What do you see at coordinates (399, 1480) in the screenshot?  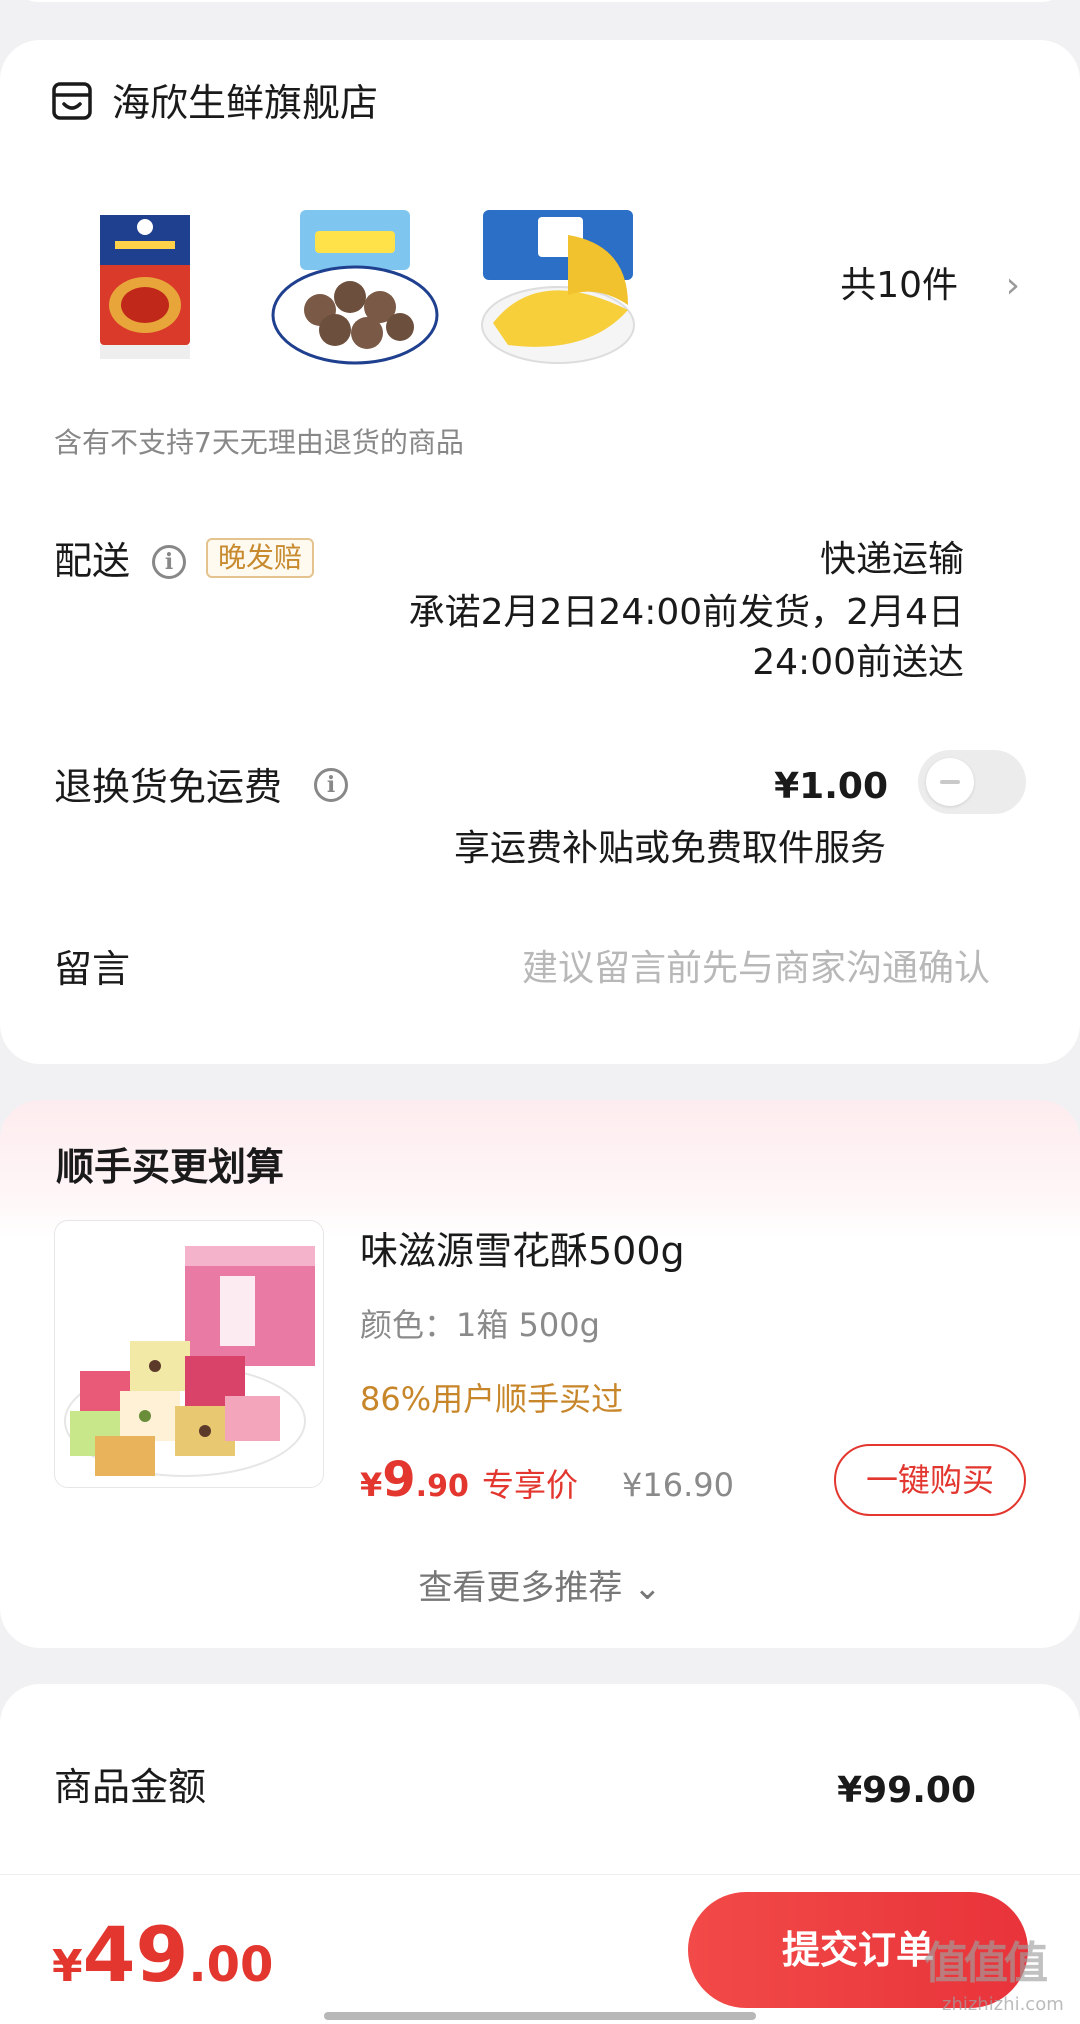 I see `price-integer: 9` at bounding box center [399, 1480].